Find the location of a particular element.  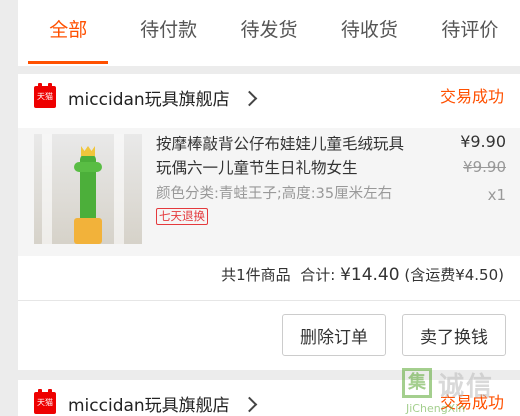

delete-order-button: 删除订单 is located at coordinates (334, 335).